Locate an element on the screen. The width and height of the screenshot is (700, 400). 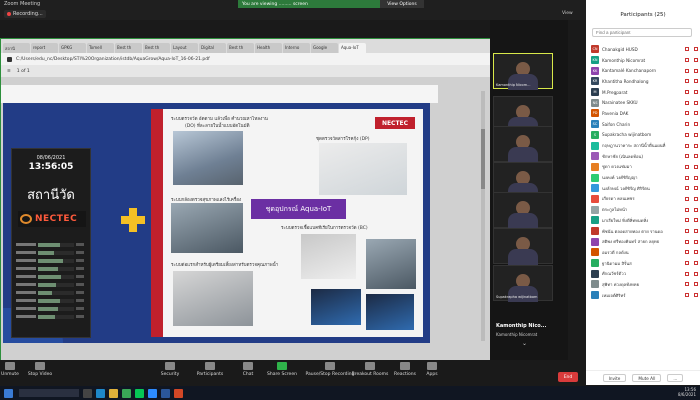
file-explorer-icon is located at coordinates (113, 393).